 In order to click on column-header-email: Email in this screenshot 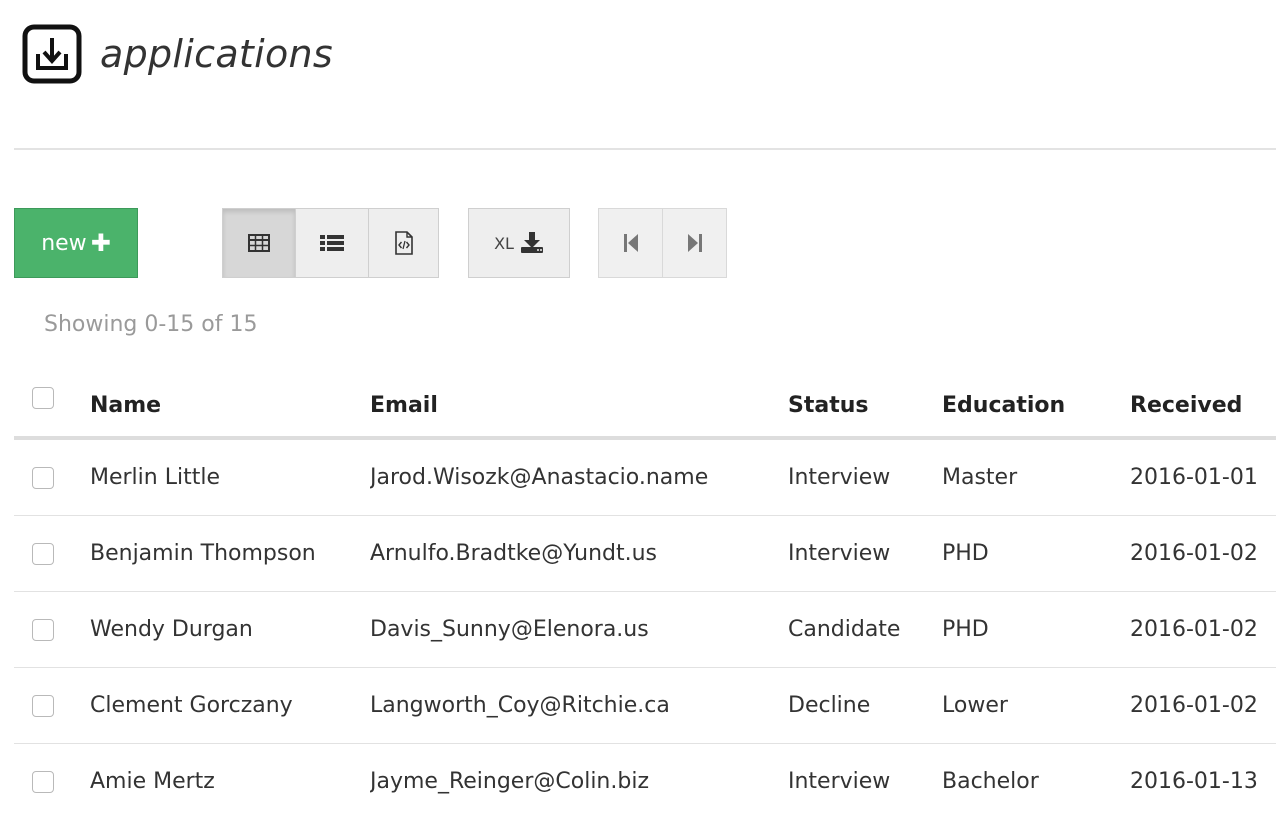, I will do `click(579, 395)`.